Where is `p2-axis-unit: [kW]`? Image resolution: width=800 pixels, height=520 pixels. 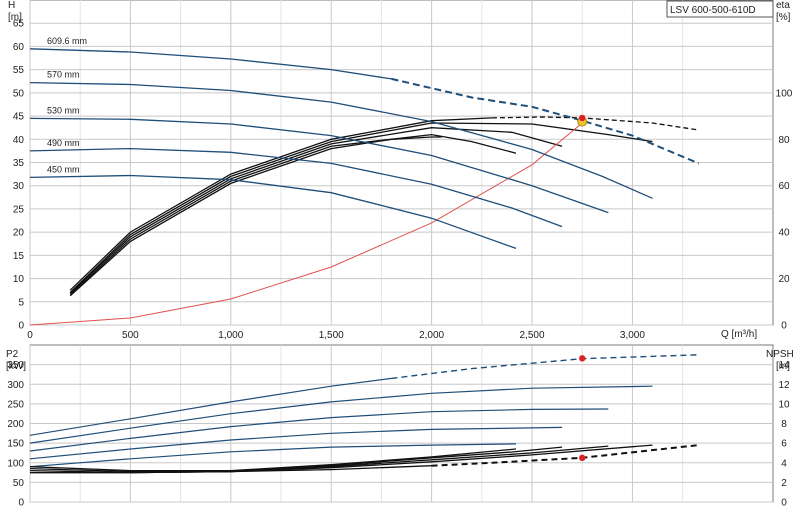
p2-axis-unit: [kW] is located at coordinates (16, 366).